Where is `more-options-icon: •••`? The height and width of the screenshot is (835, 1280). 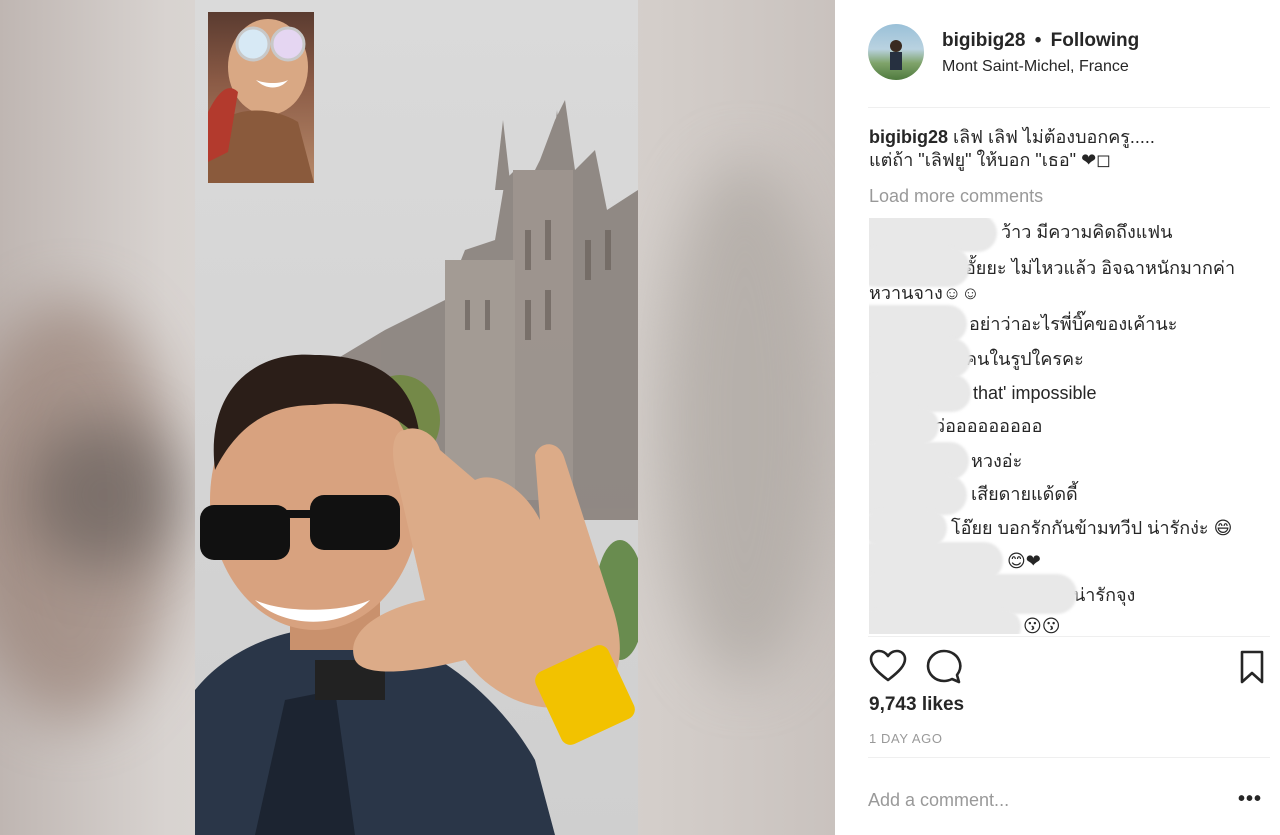
more-options-icon: ••• is located at coordinates (1250, 799).